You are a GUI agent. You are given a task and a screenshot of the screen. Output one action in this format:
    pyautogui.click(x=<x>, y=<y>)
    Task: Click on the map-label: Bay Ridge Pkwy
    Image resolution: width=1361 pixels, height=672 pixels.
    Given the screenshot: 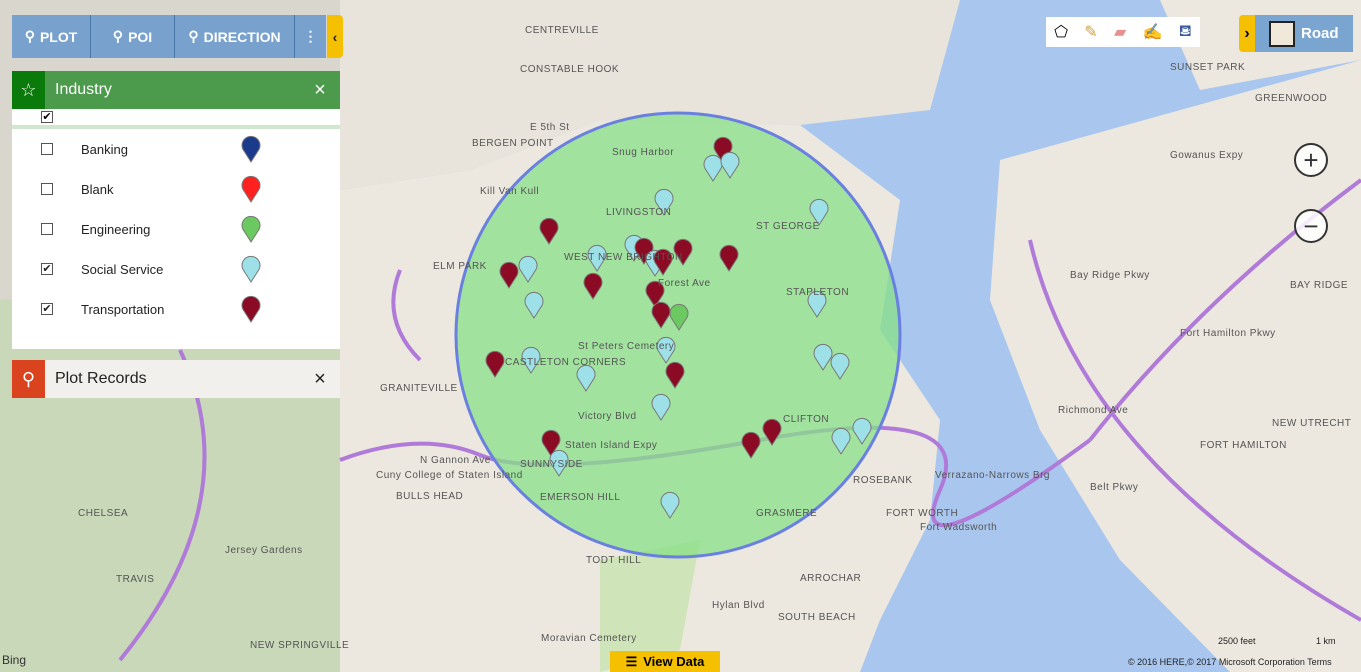 What is the action you would take?
    pyautogui.click(x=1110, y=275)
    